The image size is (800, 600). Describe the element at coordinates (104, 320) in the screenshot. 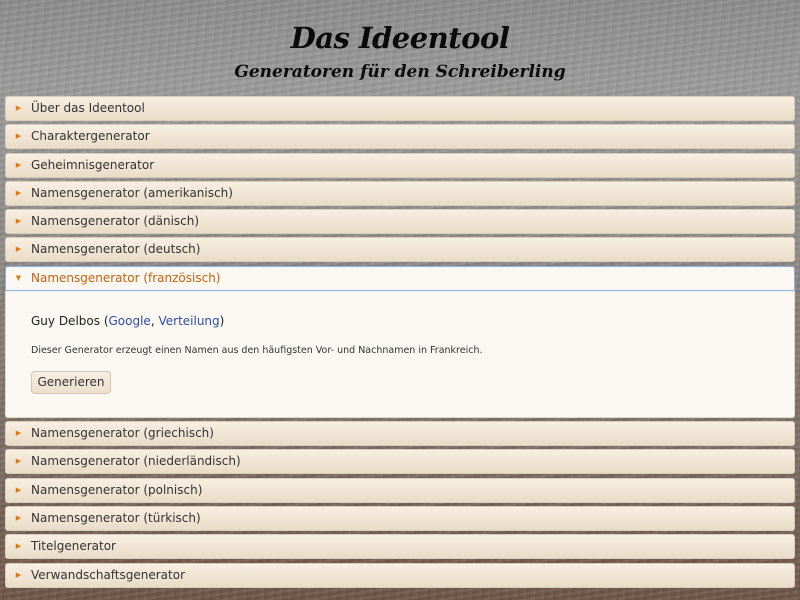

I see `paren-open: (` at that location.